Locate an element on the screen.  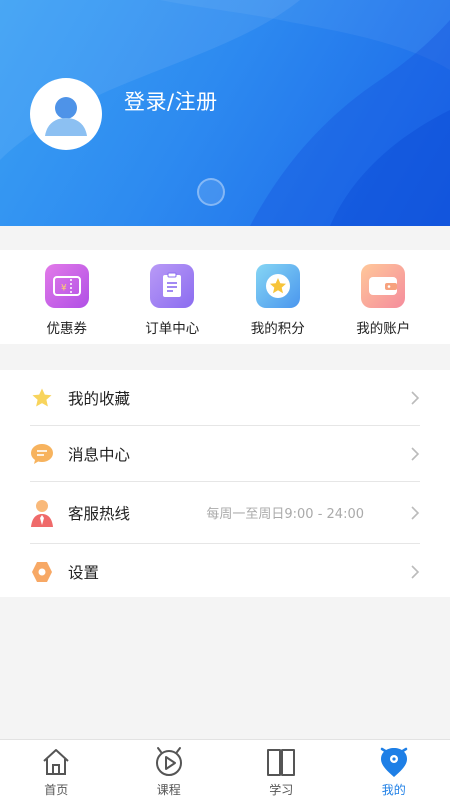
play-icon is located at coordinates (169, 762).